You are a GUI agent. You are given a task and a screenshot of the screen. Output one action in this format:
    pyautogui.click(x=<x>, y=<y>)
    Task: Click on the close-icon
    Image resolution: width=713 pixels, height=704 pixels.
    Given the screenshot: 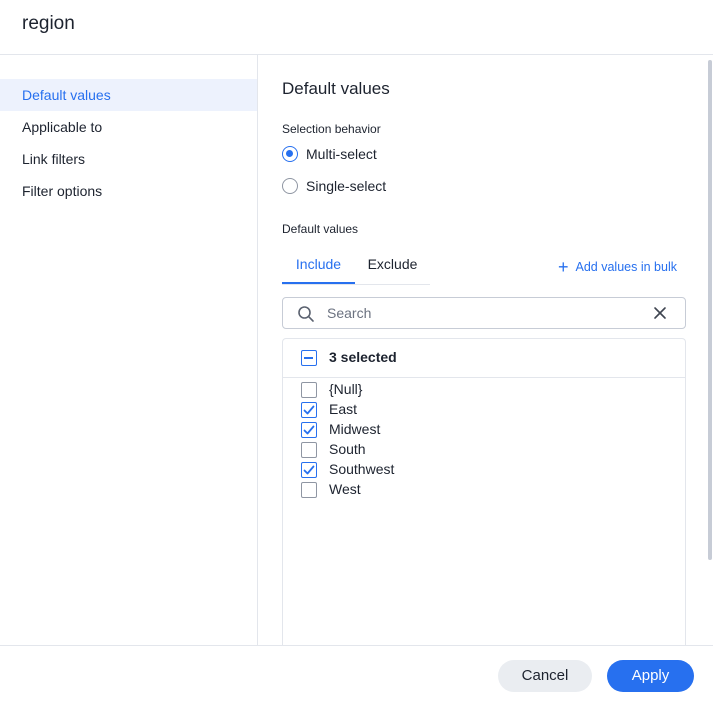 What is the action you would take?
    pyautogui.click(x=660, y=313)
    